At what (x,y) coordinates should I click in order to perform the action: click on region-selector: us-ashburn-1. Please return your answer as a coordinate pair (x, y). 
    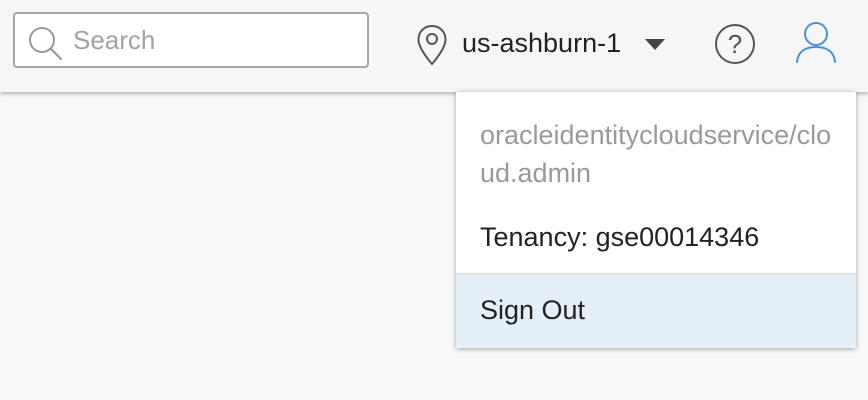
    Looking at the image, I should click on (543, 43).